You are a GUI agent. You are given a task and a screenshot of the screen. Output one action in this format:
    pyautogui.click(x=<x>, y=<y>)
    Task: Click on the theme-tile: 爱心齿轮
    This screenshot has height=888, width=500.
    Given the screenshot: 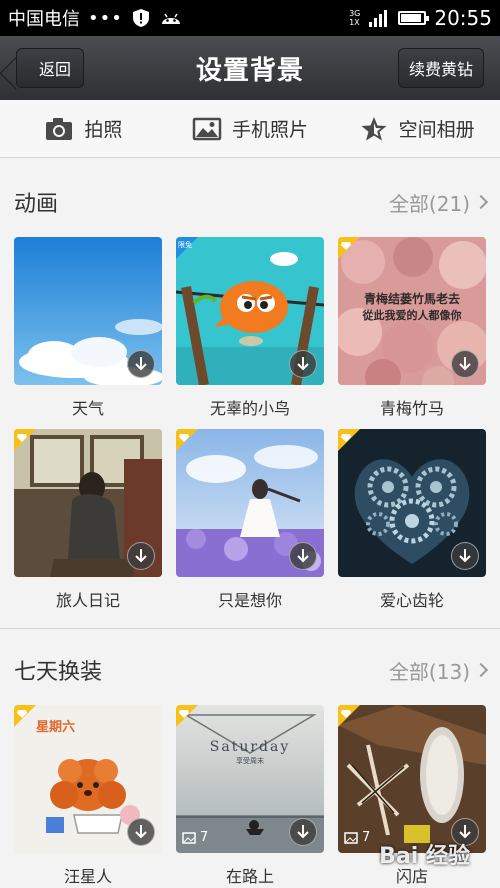 What is the action you would take?
    pyautogui.click(x=412, y=520)
    